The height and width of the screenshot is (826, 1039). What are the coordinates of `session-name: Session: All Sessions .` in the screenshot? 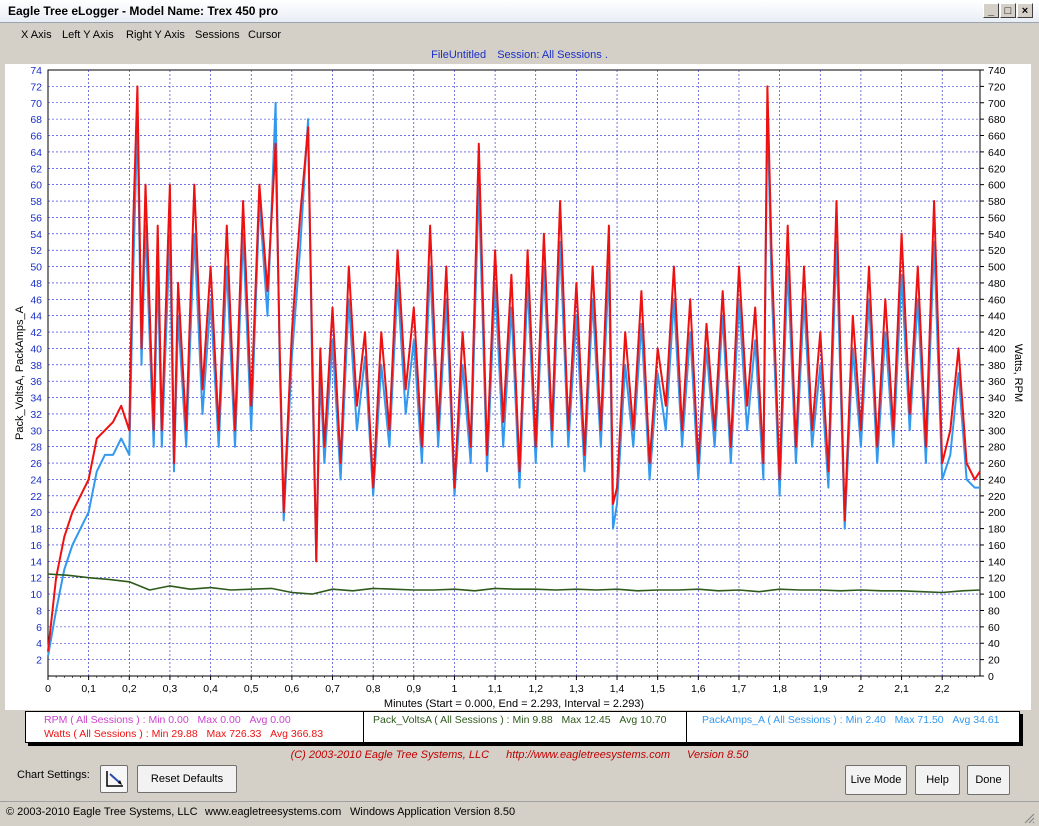 It's located at (552, 55).